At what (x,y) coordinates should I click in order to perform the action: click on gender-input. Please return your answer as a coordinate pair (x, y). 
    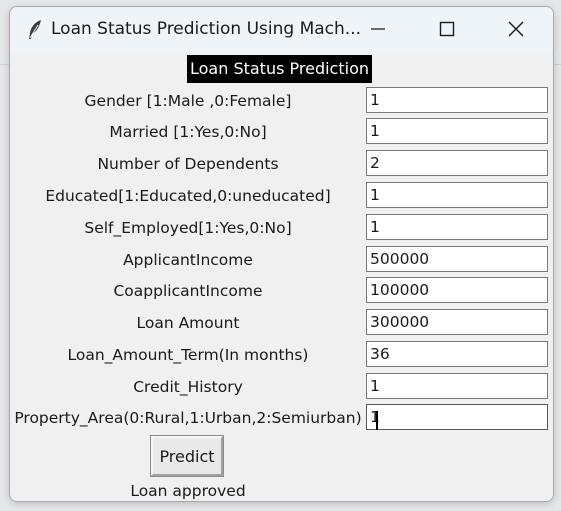
    Looking at the image, I should click on (457, 100).